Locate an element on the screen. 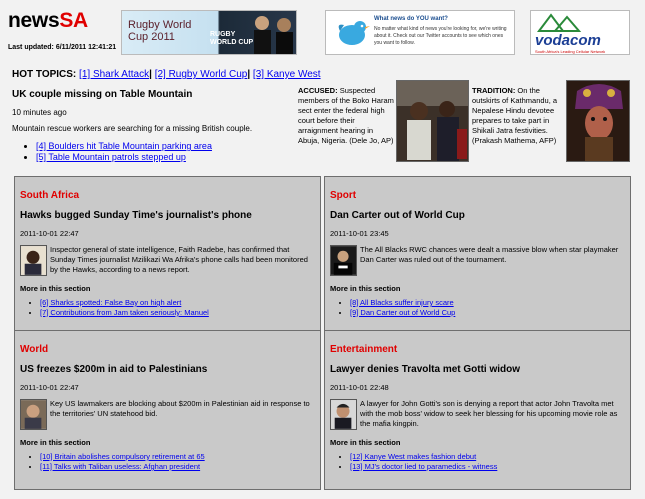 The height and width of the screenshot is (499, 645). list-item: [12] Kanye West makes fashion debut is located at coordinates (423, 457).